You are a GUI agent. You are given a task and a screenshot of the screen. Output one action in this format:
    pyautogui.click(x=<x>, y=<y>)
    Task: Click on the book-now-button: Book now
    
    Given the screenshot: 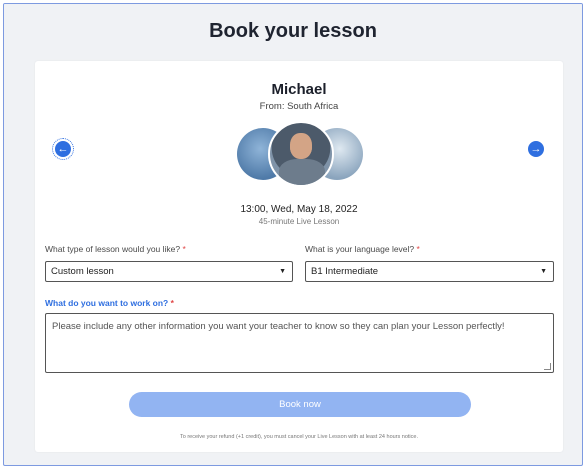 What is the action you would take?
    pyautogui.click(x=300, y=404)
    